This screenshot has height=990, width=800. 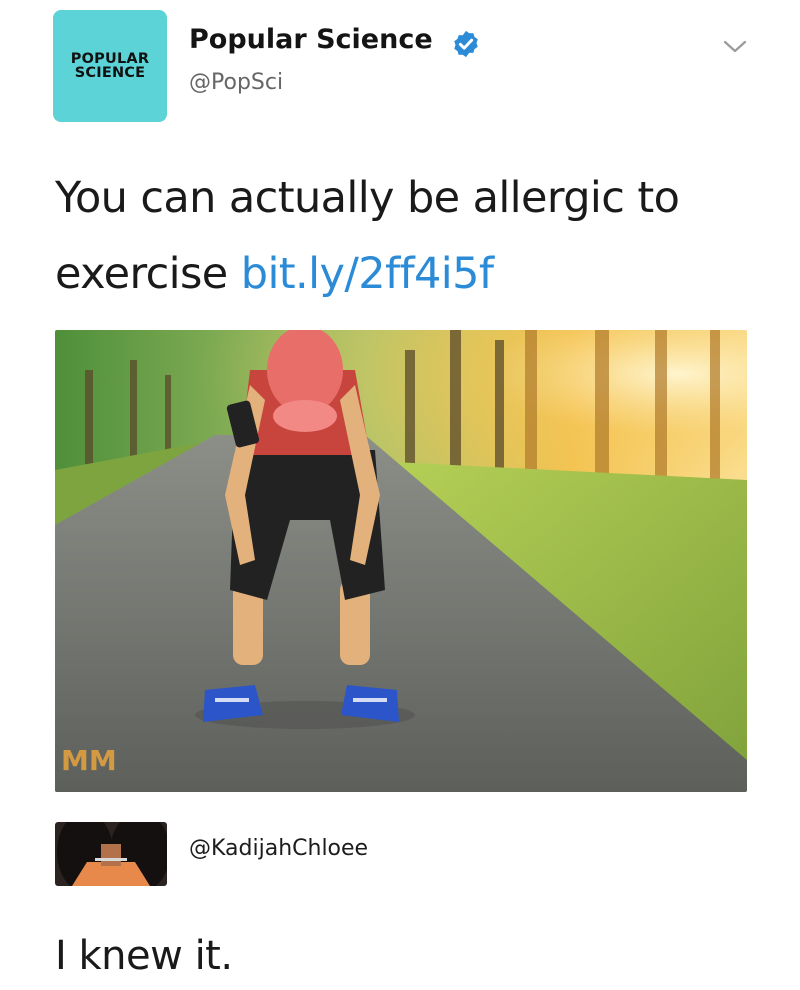 I want to click on reply-avatar, so click(x=111, y=854).